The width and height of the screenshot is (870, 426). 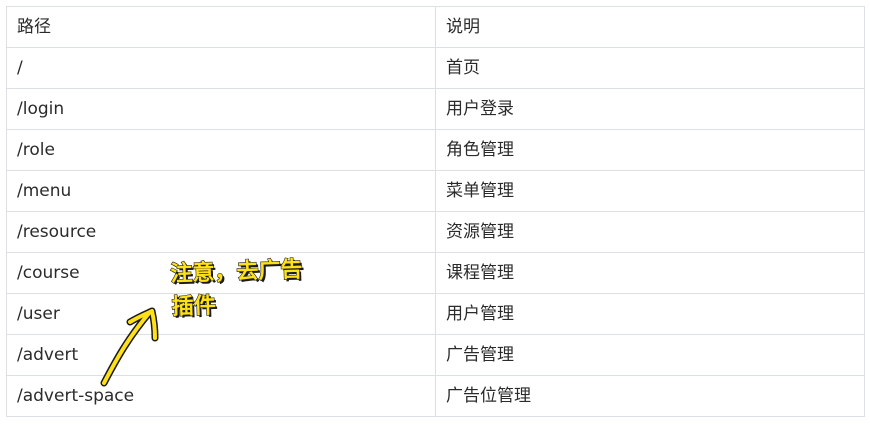 I want to click on table-header-row: 路径 说明, so click(x=435, y=27).